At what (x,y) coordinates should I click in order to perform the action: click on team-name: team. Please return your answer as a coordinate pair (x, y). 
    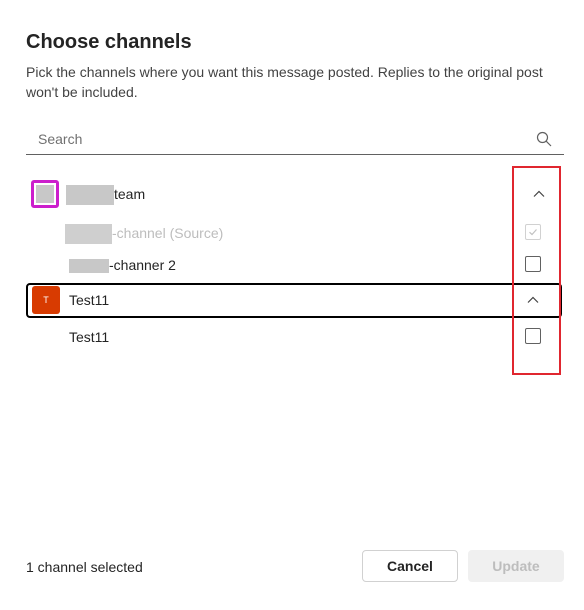
    Looking at the image, I should click on (106, 195).